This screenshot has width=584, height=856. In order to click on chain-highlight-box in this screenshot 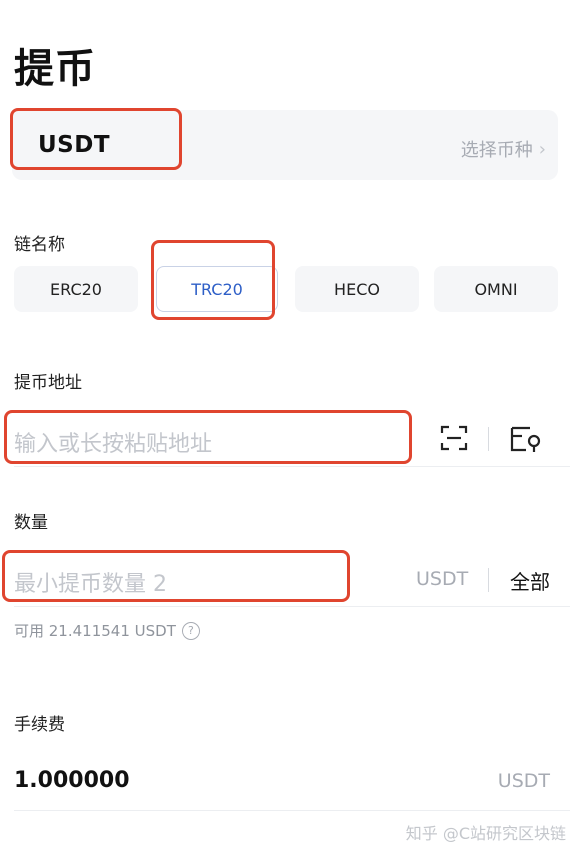, I will do `click(213, 280)`.